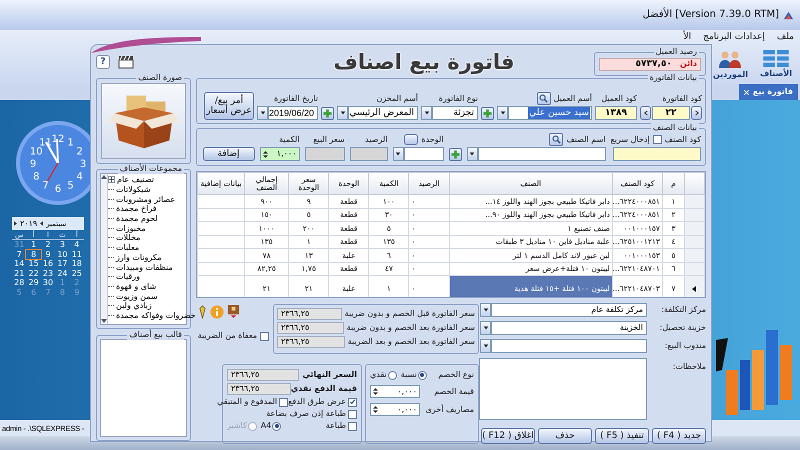 This screenshot has height=450, width=800. Describe the element at coordinates (29, 223) in the screenshot. I see `calendar-year: ٢٠١٩` at that location.